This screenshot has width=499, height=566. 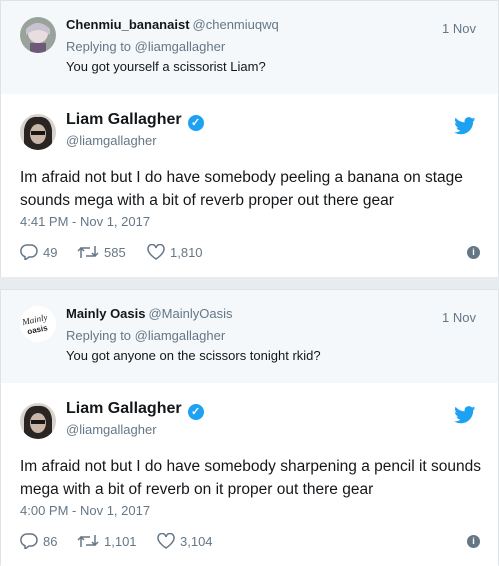 I want to click on like-button: 3,104, so click(x=185, y=541).